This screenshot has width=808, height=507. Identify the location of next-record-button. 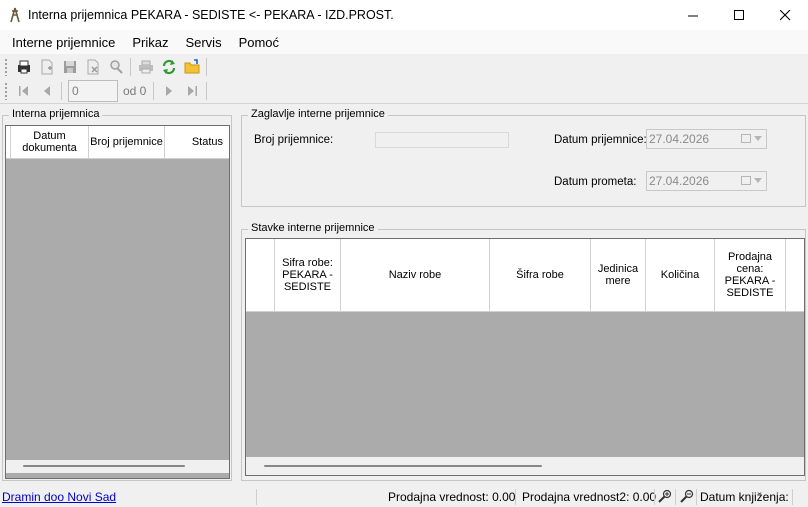
(168, 91).